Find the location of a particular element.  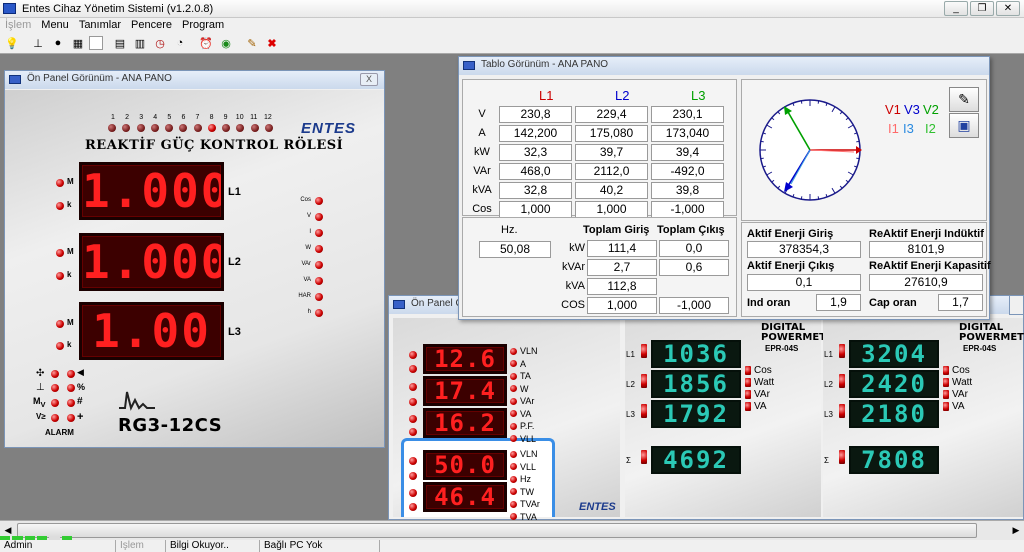

scroll-right-arrow: ▶ is located at coordinates (1016, 530).